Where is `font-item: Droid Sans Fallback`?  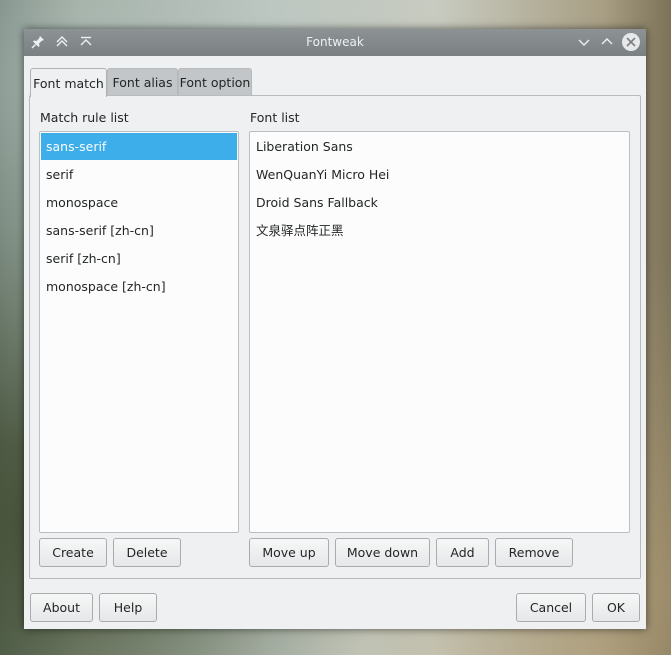 font-item: Droid Sans Fallback is located at coordinates (439, 202).